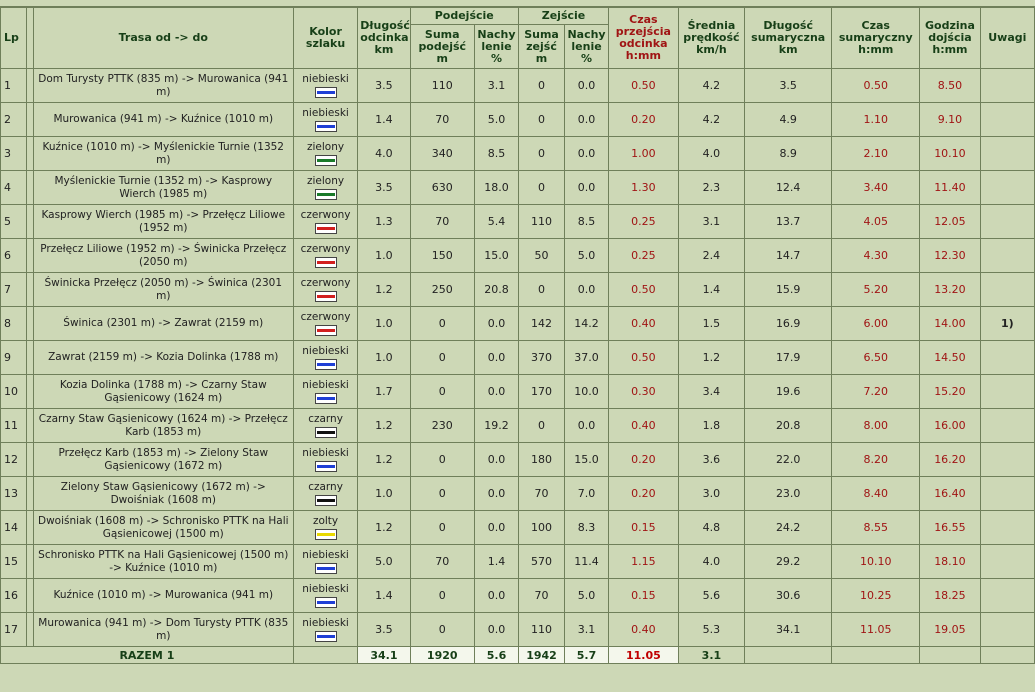  I want to click on row-lp: 16, so click(13, 595).